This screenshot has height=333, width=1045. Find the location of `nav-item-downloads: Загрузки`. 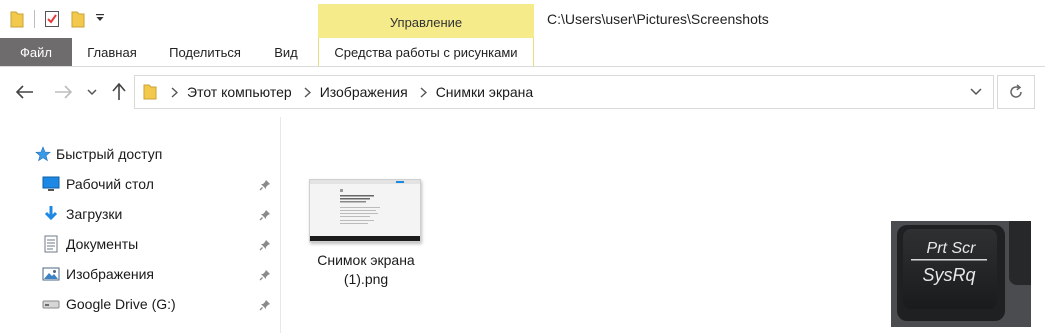

nav-item-downloads: Загрузки is located at coordinates (82, 214).